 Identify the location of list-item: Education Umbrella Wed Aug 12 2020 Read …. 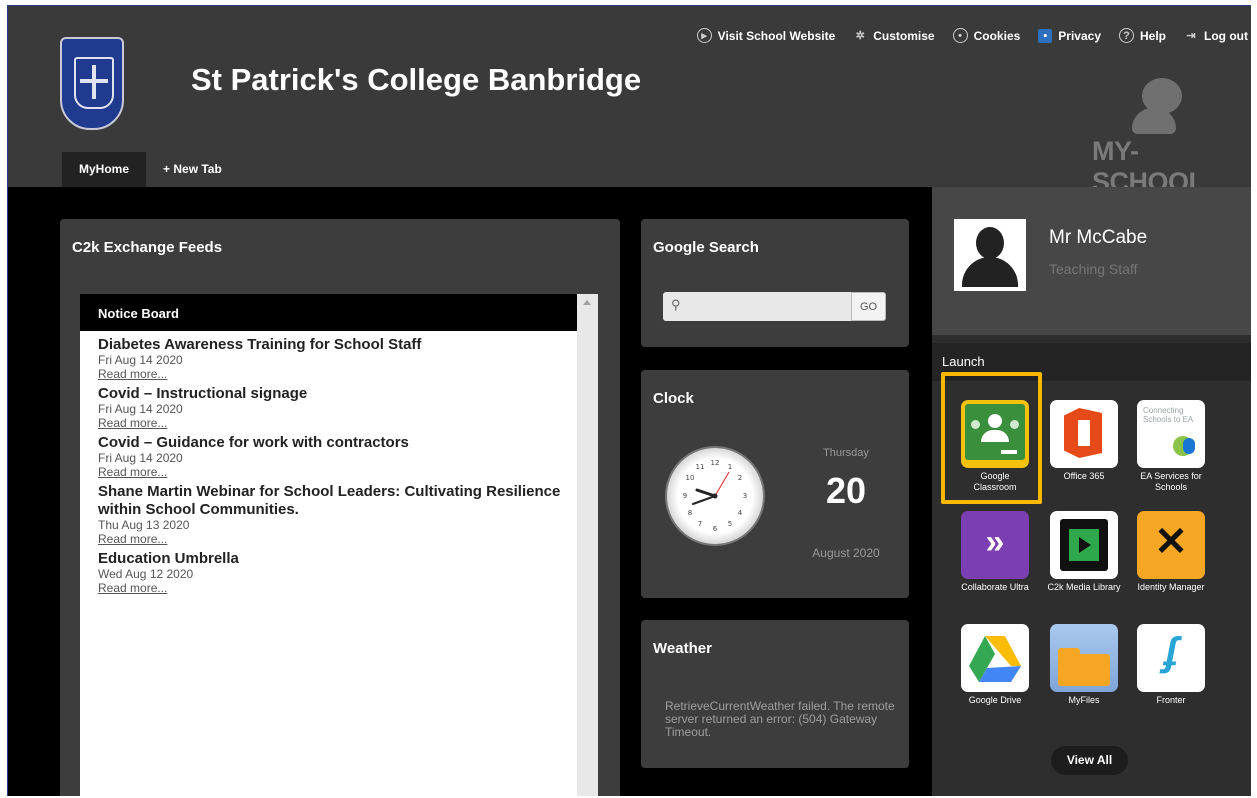
(337, 572).